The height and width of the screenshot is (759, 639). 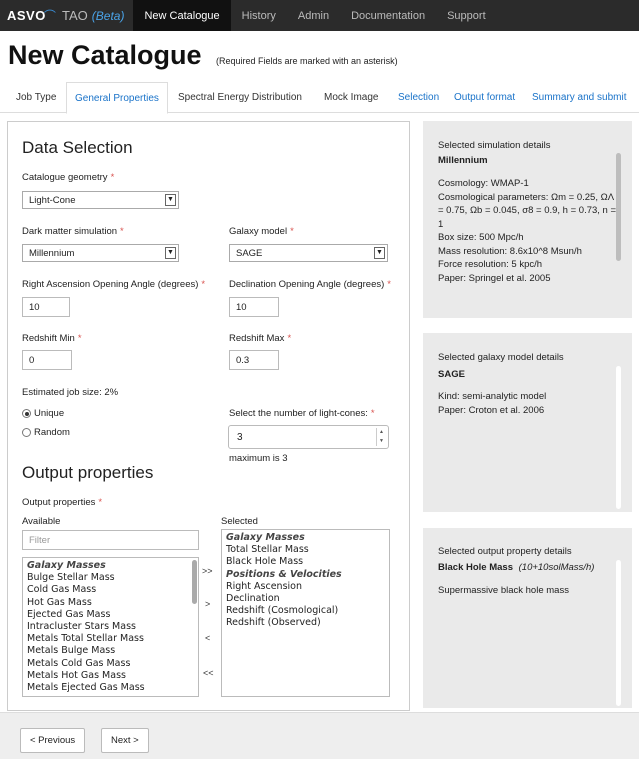 I want to click on list-item: Metals Hot Gas Mass, so click(x=110, y=676).